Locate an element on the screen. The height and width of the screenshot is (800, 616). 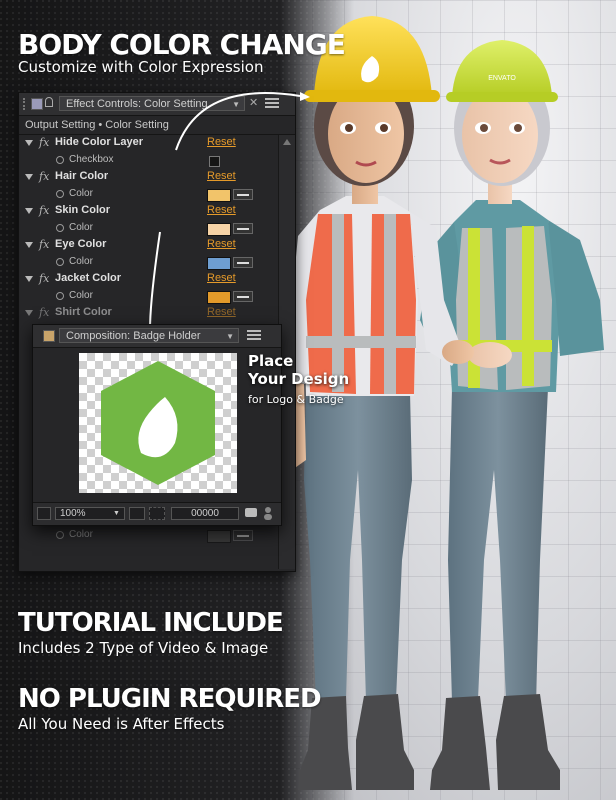
snapshot-camera-icon is located at coordinates (251, 512).